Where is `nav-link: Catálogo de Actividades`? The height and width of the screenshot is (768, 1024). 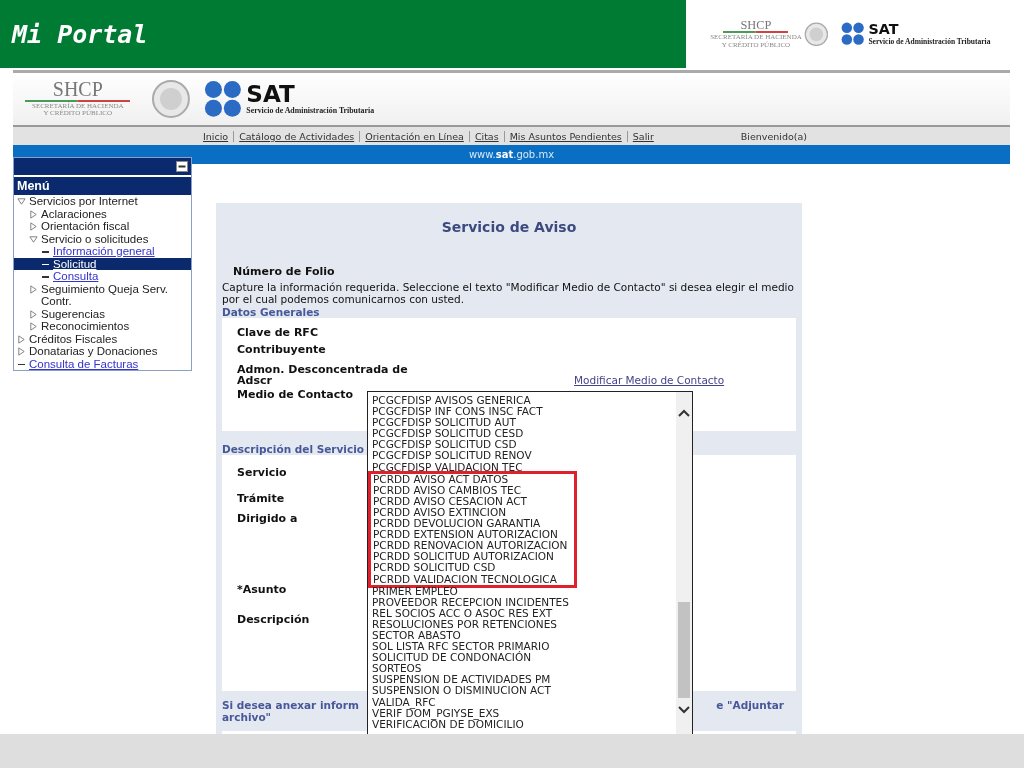 nav-link: Catálogo de Actividades is located at coordinates (297, 136).